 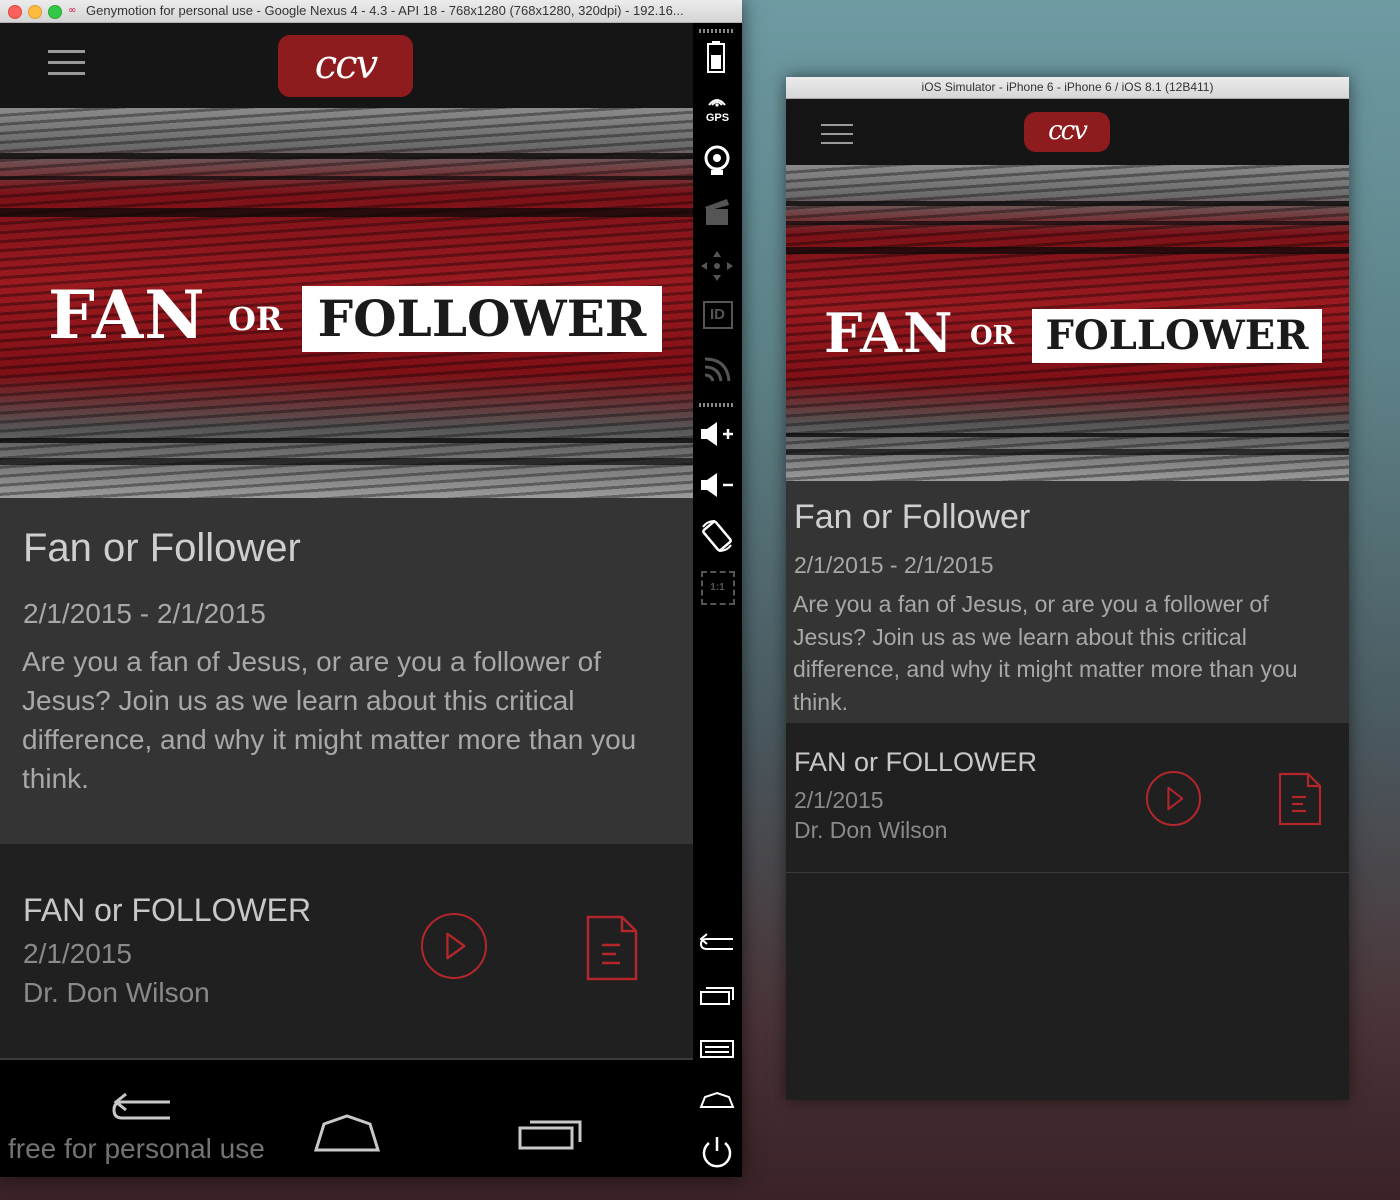 I want to click on clapper-icon, so click(x=717, y=212).